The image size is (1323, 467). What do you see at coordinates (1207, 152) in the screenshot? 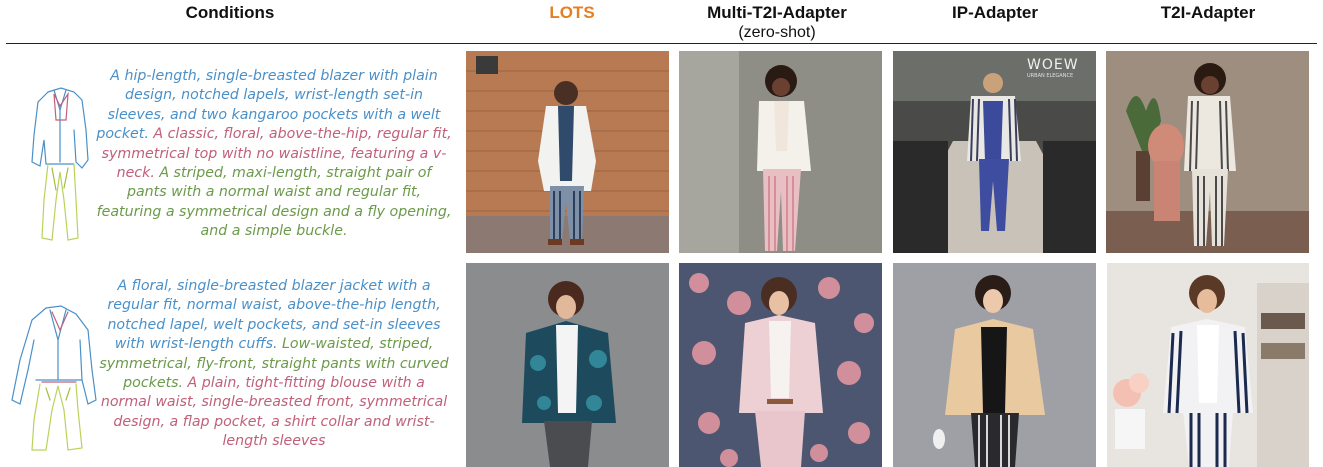
I see `image-t2i-adapter-row1` at bounding box center [1207, 152].